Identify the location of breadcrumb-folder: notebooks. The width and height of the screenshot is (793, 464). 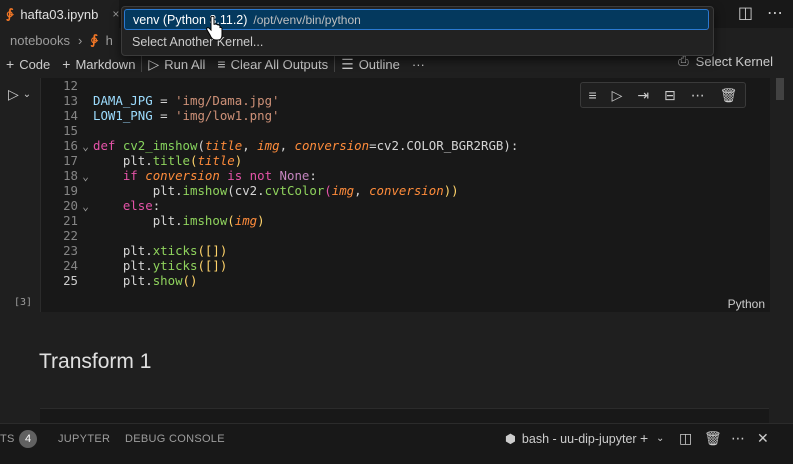
(40, 40).